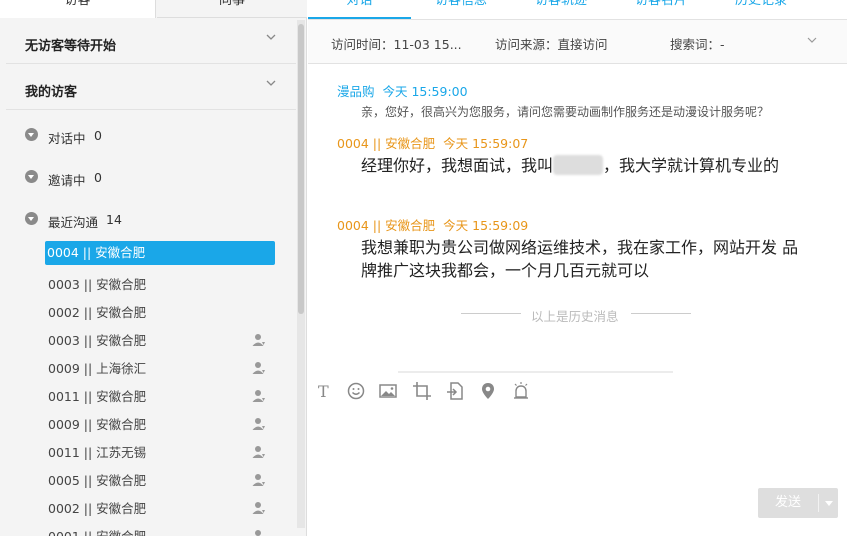  I want to click on font-icon: T, so click(324, 391).